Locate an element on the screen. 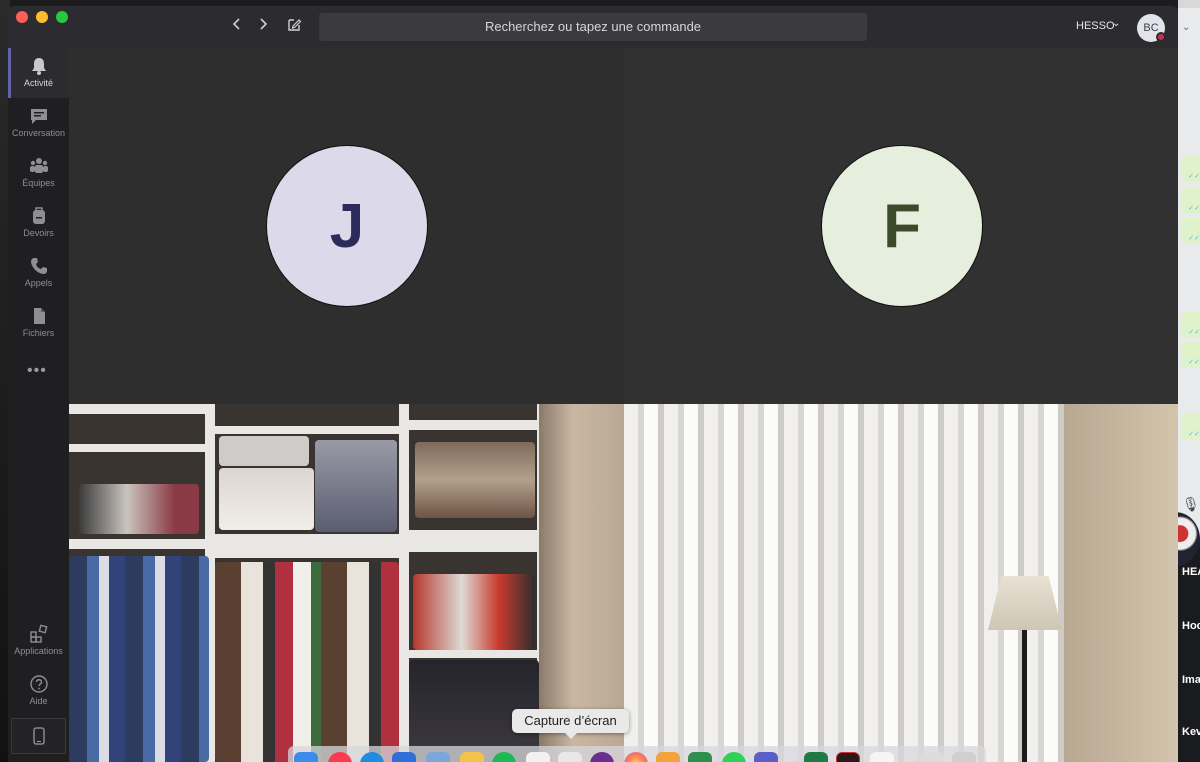  close-window-button is located at coordinates (22, 17).